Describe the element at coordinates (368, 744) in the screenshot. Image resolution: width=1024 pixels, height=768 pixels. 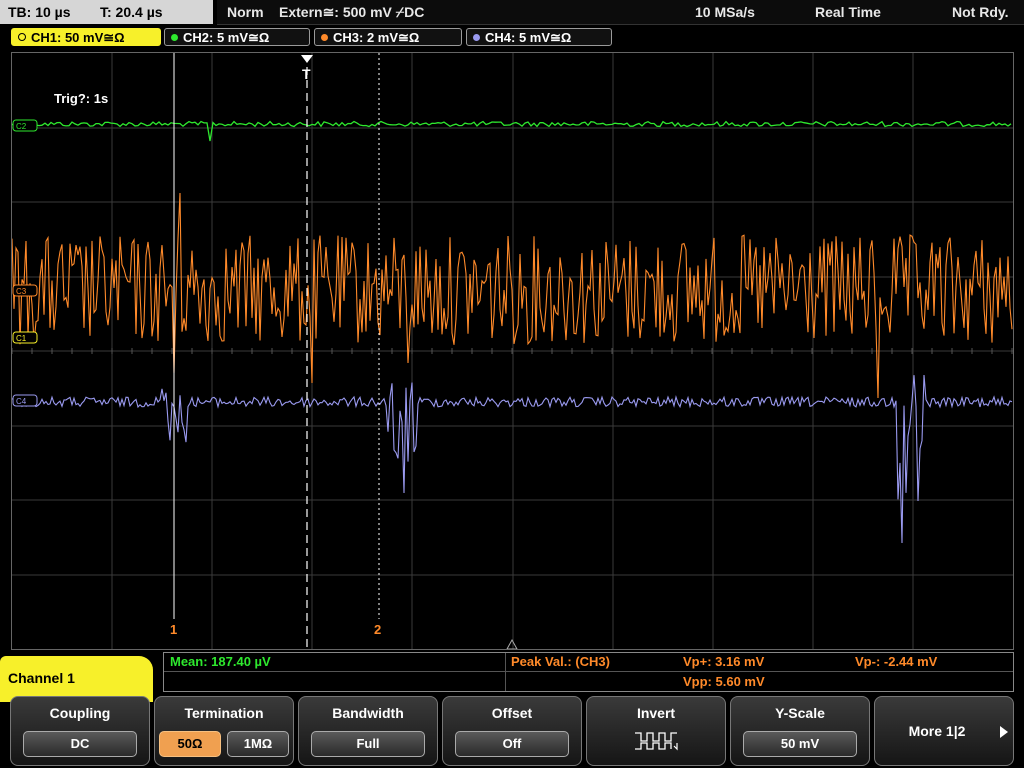
I see `bandwidth-value: Full` at that location.